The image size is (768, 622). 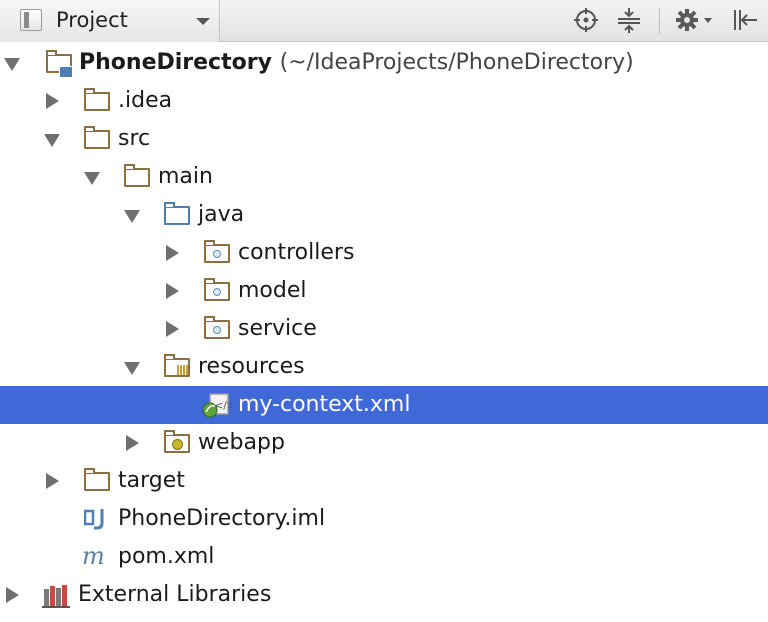 I want to click on tree-row-idea: .idea, so click(x=384, y=101).